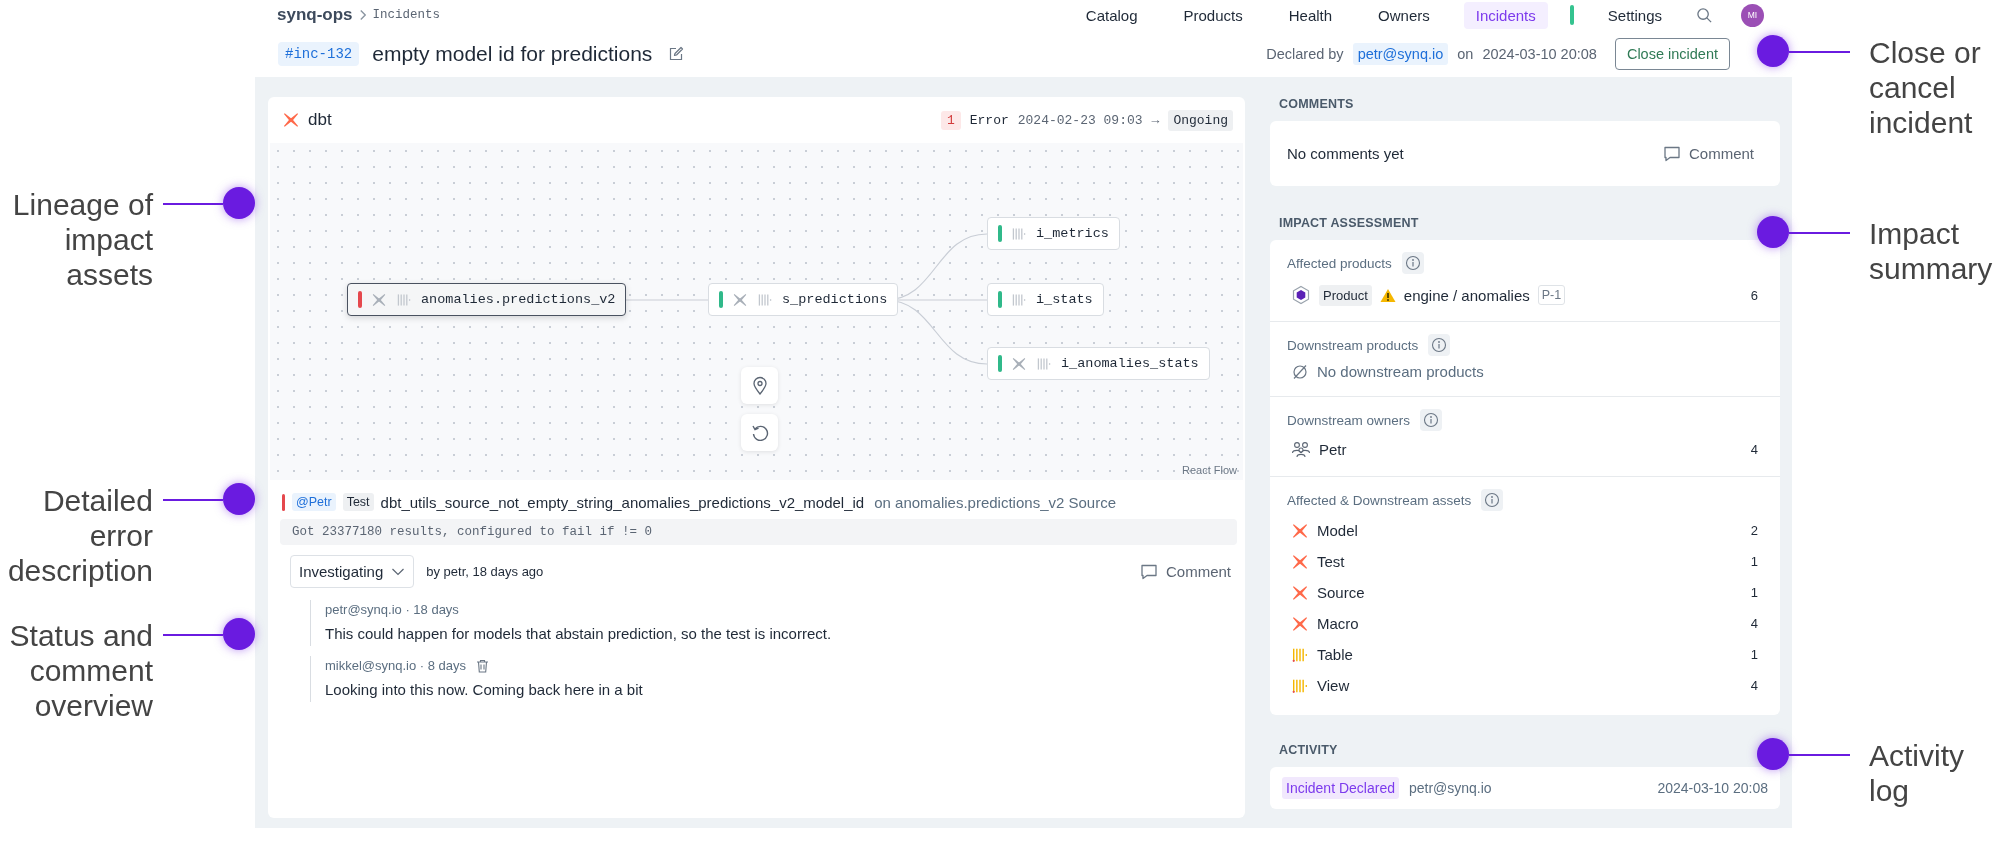 The image size is (2000, 848). I want to click on chevron-icon, so click(362, 15).